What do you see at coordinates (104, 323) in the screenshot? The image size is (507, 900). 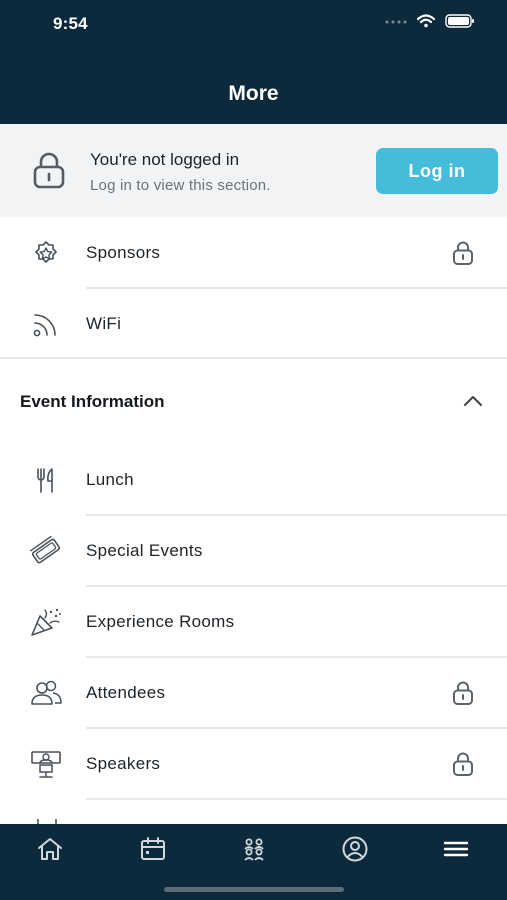 I see `menu-item-label: WiFi` at bounding box center [104, 323].